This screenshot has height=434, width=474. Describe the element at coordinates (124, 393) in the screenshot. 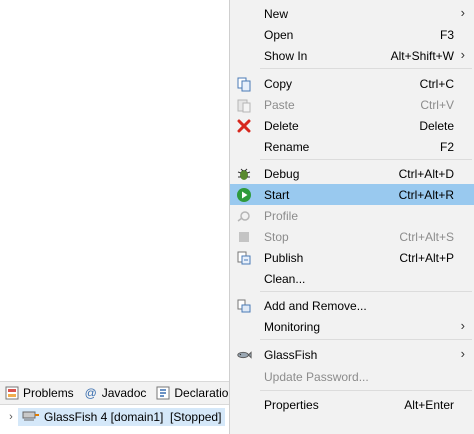

I see `tab-javadoc-label: Javadoc` at that location.